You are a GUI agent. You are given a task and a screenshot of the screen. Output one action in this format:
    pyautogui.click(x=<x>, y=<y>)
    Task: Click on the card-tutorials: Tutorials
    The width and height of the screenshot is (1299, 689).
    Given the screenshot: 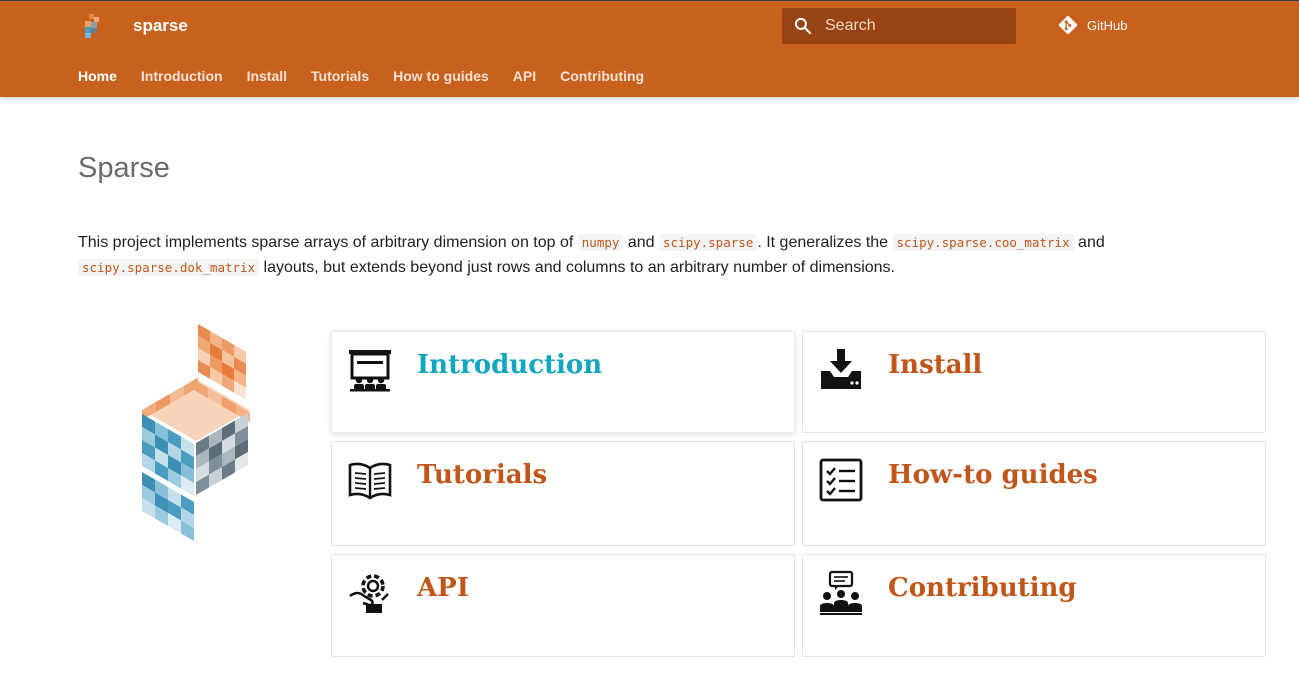 What is the action you would take?
    pyautogui.click(x=563, y=493)
    